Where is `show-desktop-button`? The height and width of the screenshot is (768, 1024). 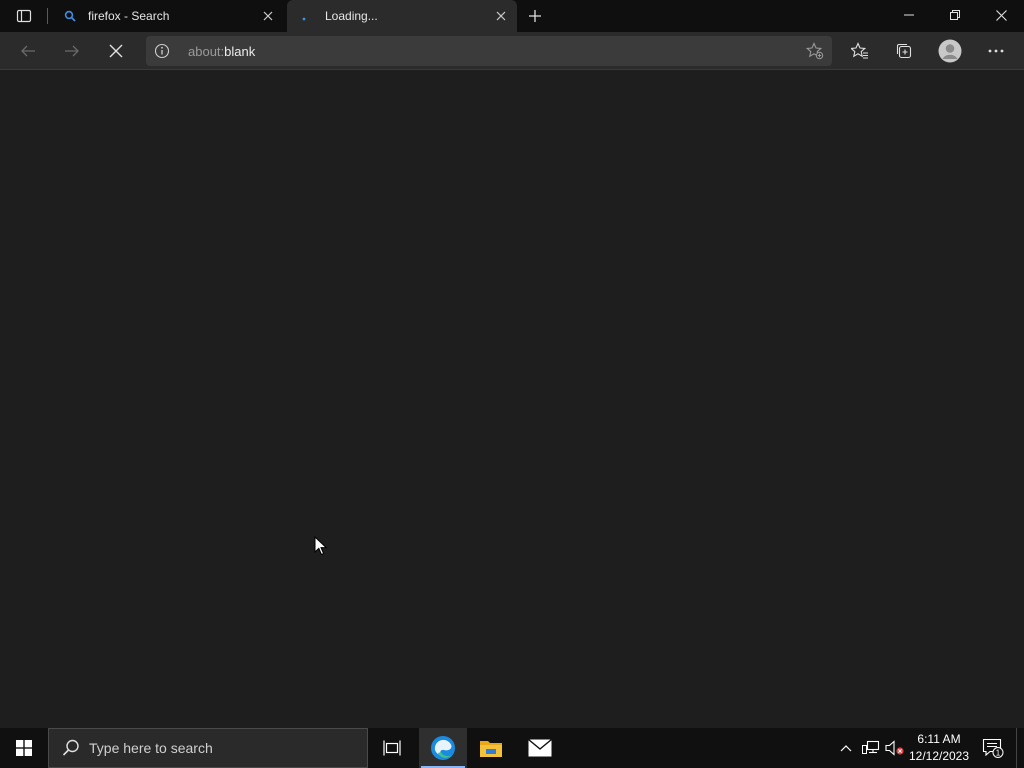
show-desktop-button is located at coordinates (1020, 748).